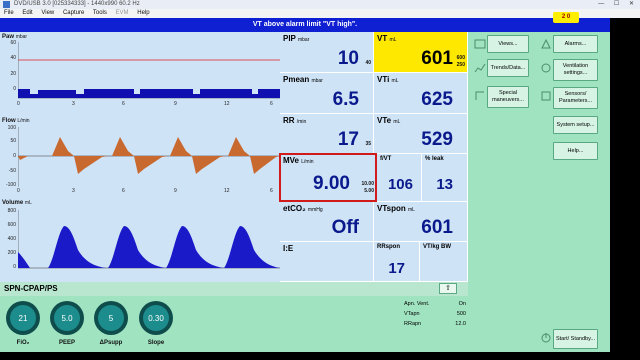 This screenshot has width=640, height=360. What do you see at coordinates (320, 356) in the screenshot?
I see `bottom-border` at bounding box center [320, 356].